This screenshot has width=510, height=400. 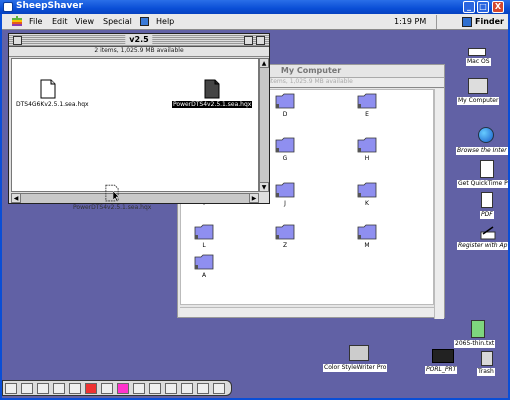 I want to click on v25-close-box, so click(x=17, y=40).